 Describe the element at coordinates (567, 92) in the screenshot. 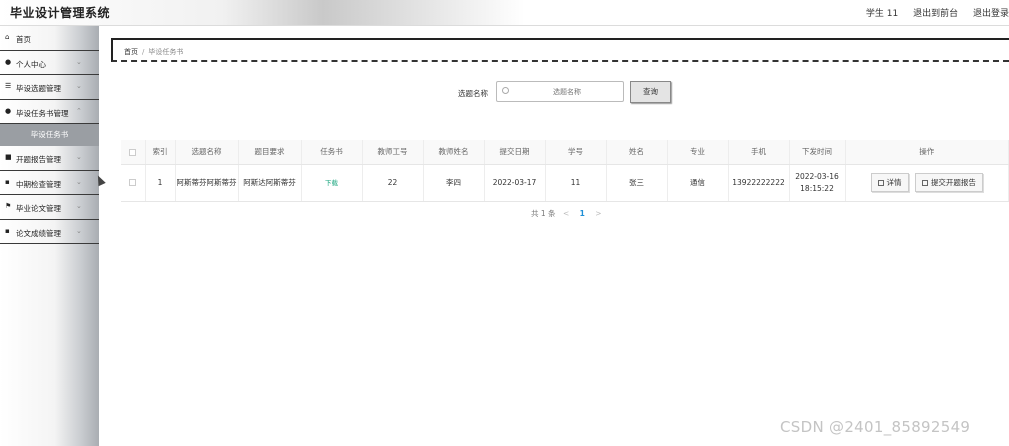

I see `search-input` at that location.